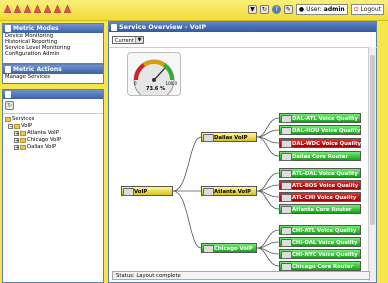 The height and width of the screenshot is (283, 388). Describe the element at coordinates (10, 127) in the screenshot. I see `collapse-icon: −` at that location.